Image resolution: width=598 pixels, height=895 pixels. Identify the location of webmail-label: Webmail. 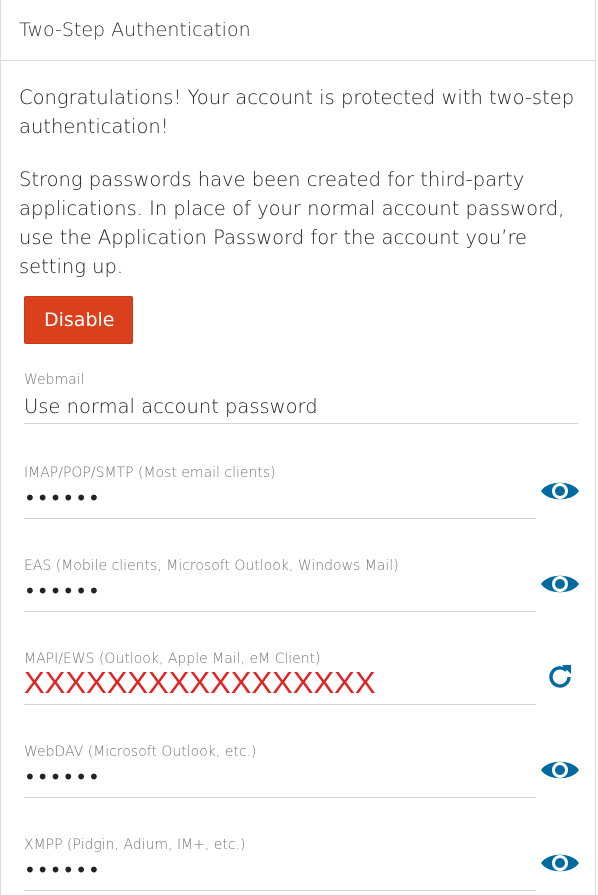
(54, 380).